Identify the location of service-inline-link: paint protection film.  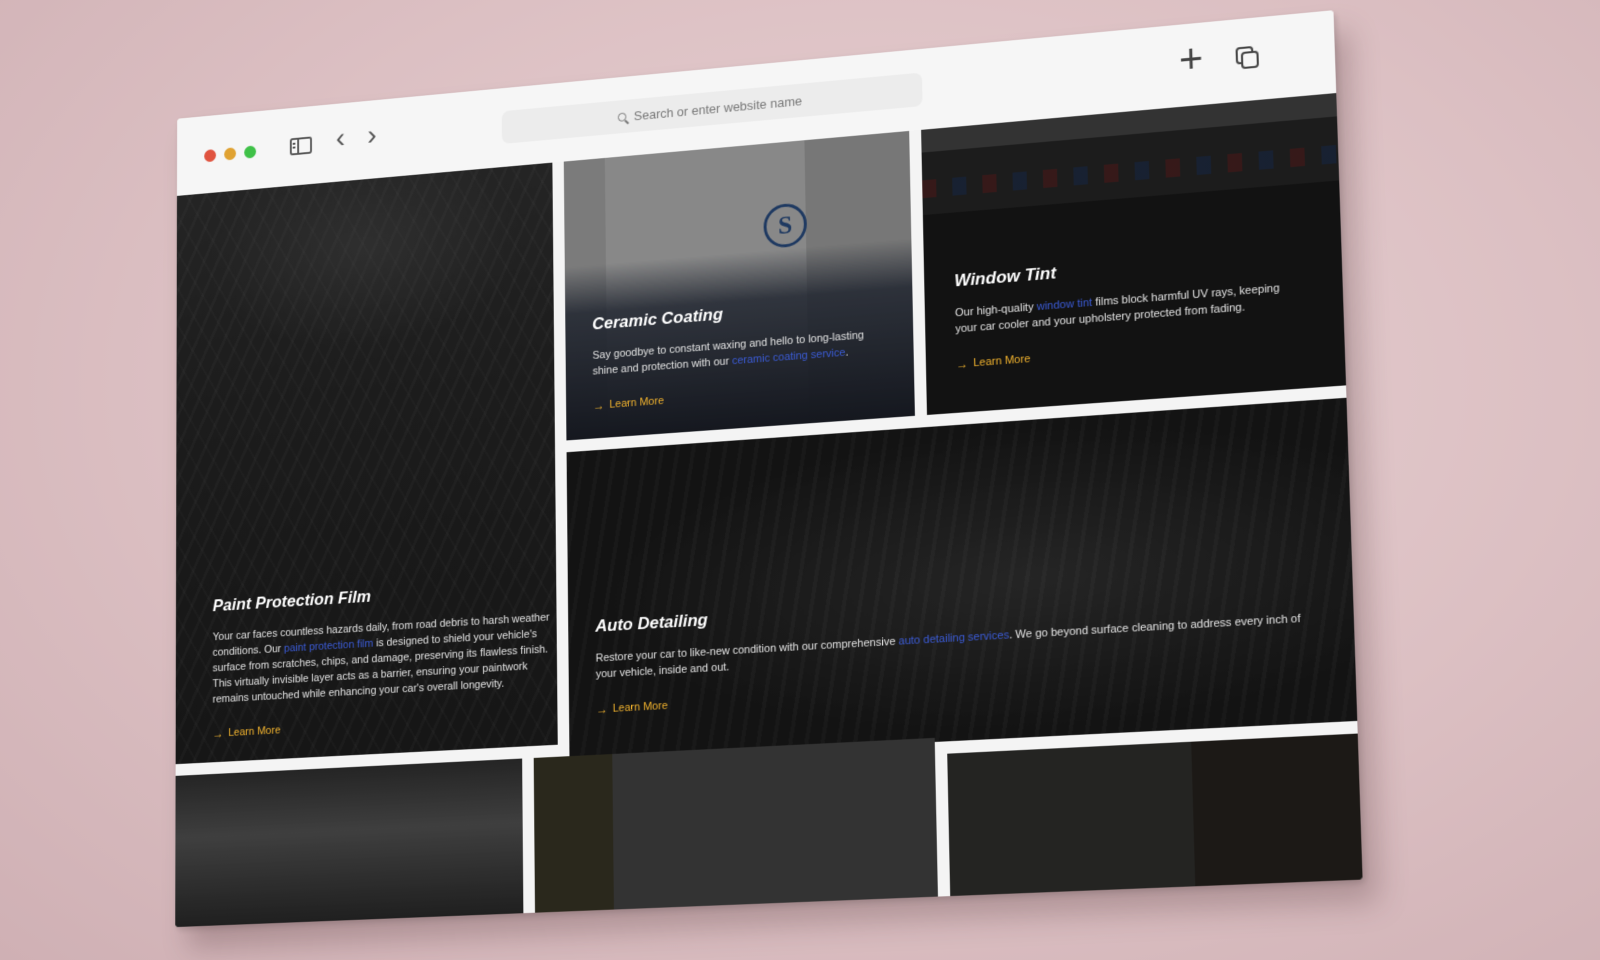
(328, 646).